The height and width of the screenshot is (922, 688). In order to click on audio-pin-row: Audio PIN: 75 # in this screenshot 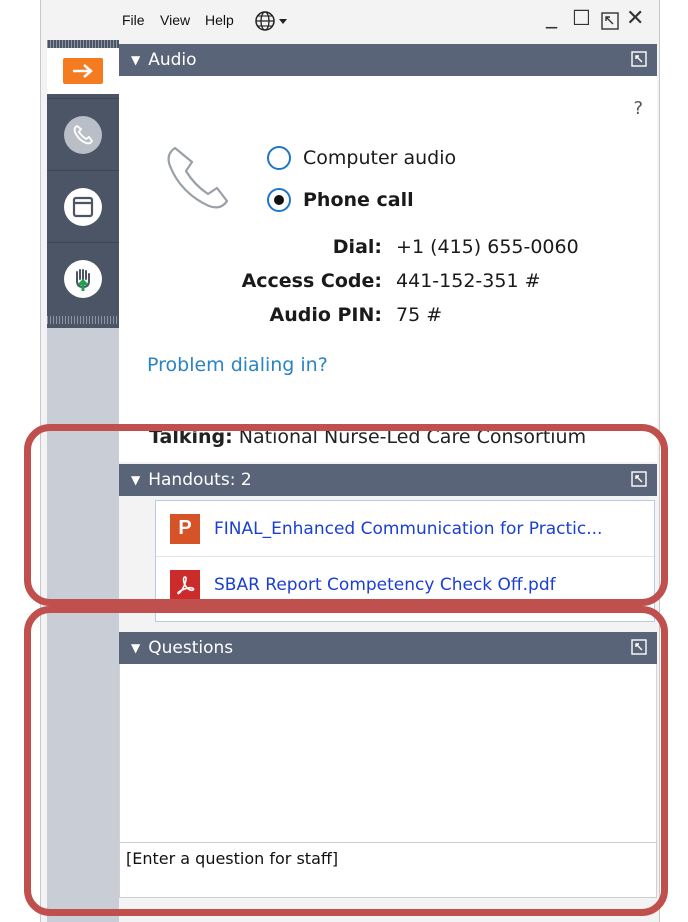, I will do `click(328, 315)`.